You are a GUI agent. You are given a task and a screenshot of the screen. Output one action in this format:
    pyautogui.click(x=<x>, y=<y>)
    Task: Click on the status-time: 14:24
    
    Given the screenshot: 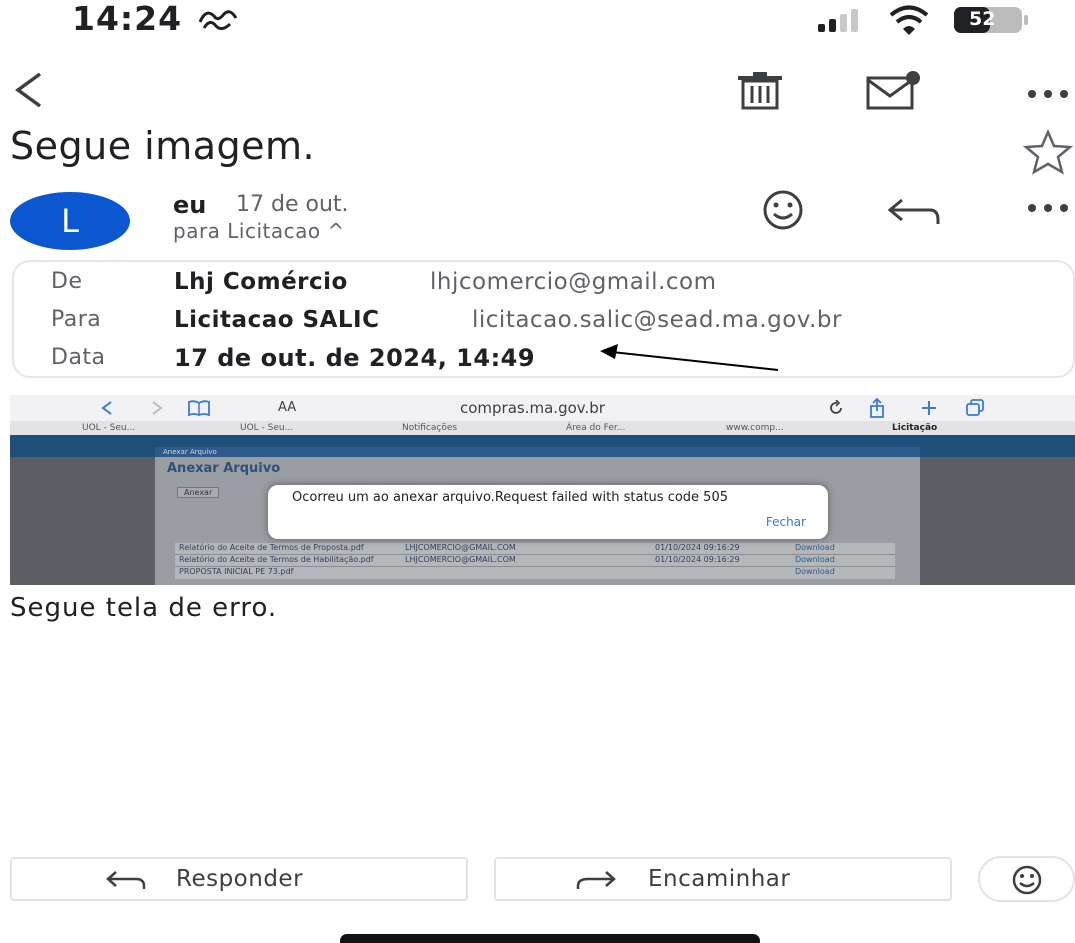 What is the action you would take?
    pyautogui.click(x=127, y=19)
    